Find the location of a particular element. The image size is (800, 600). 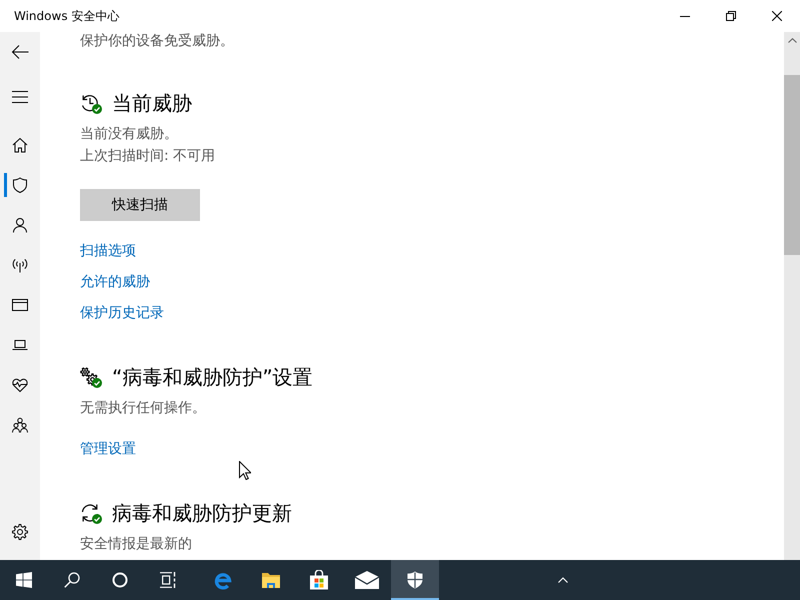

home-icon is located at coordinates (20, 145).